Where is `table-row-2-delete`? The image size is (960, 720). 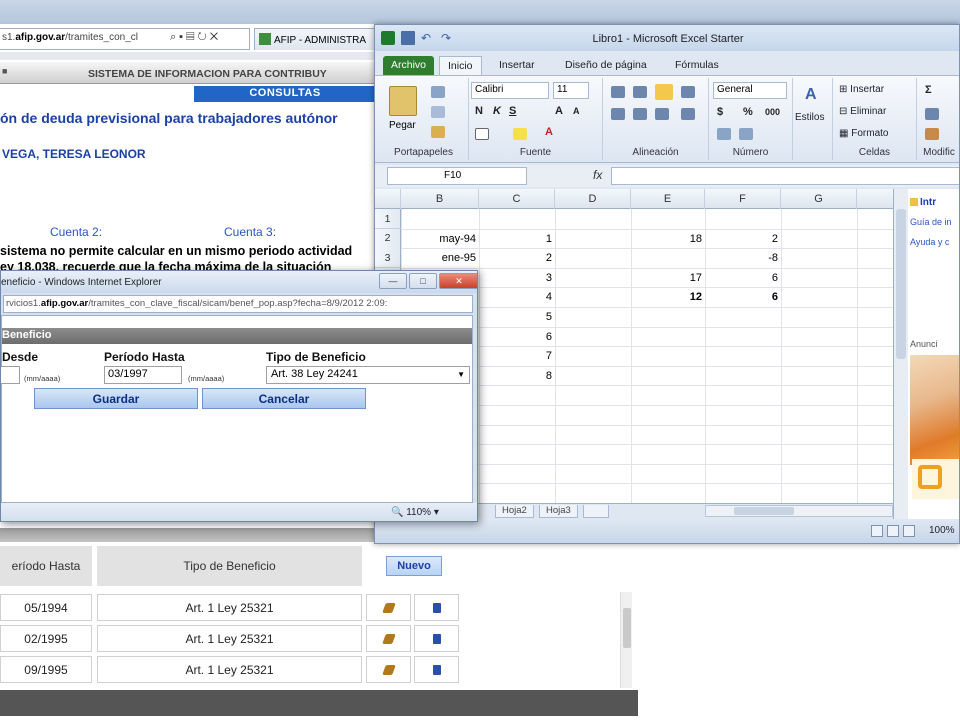
table-row-2-delete is located at coordinates (436, 638).